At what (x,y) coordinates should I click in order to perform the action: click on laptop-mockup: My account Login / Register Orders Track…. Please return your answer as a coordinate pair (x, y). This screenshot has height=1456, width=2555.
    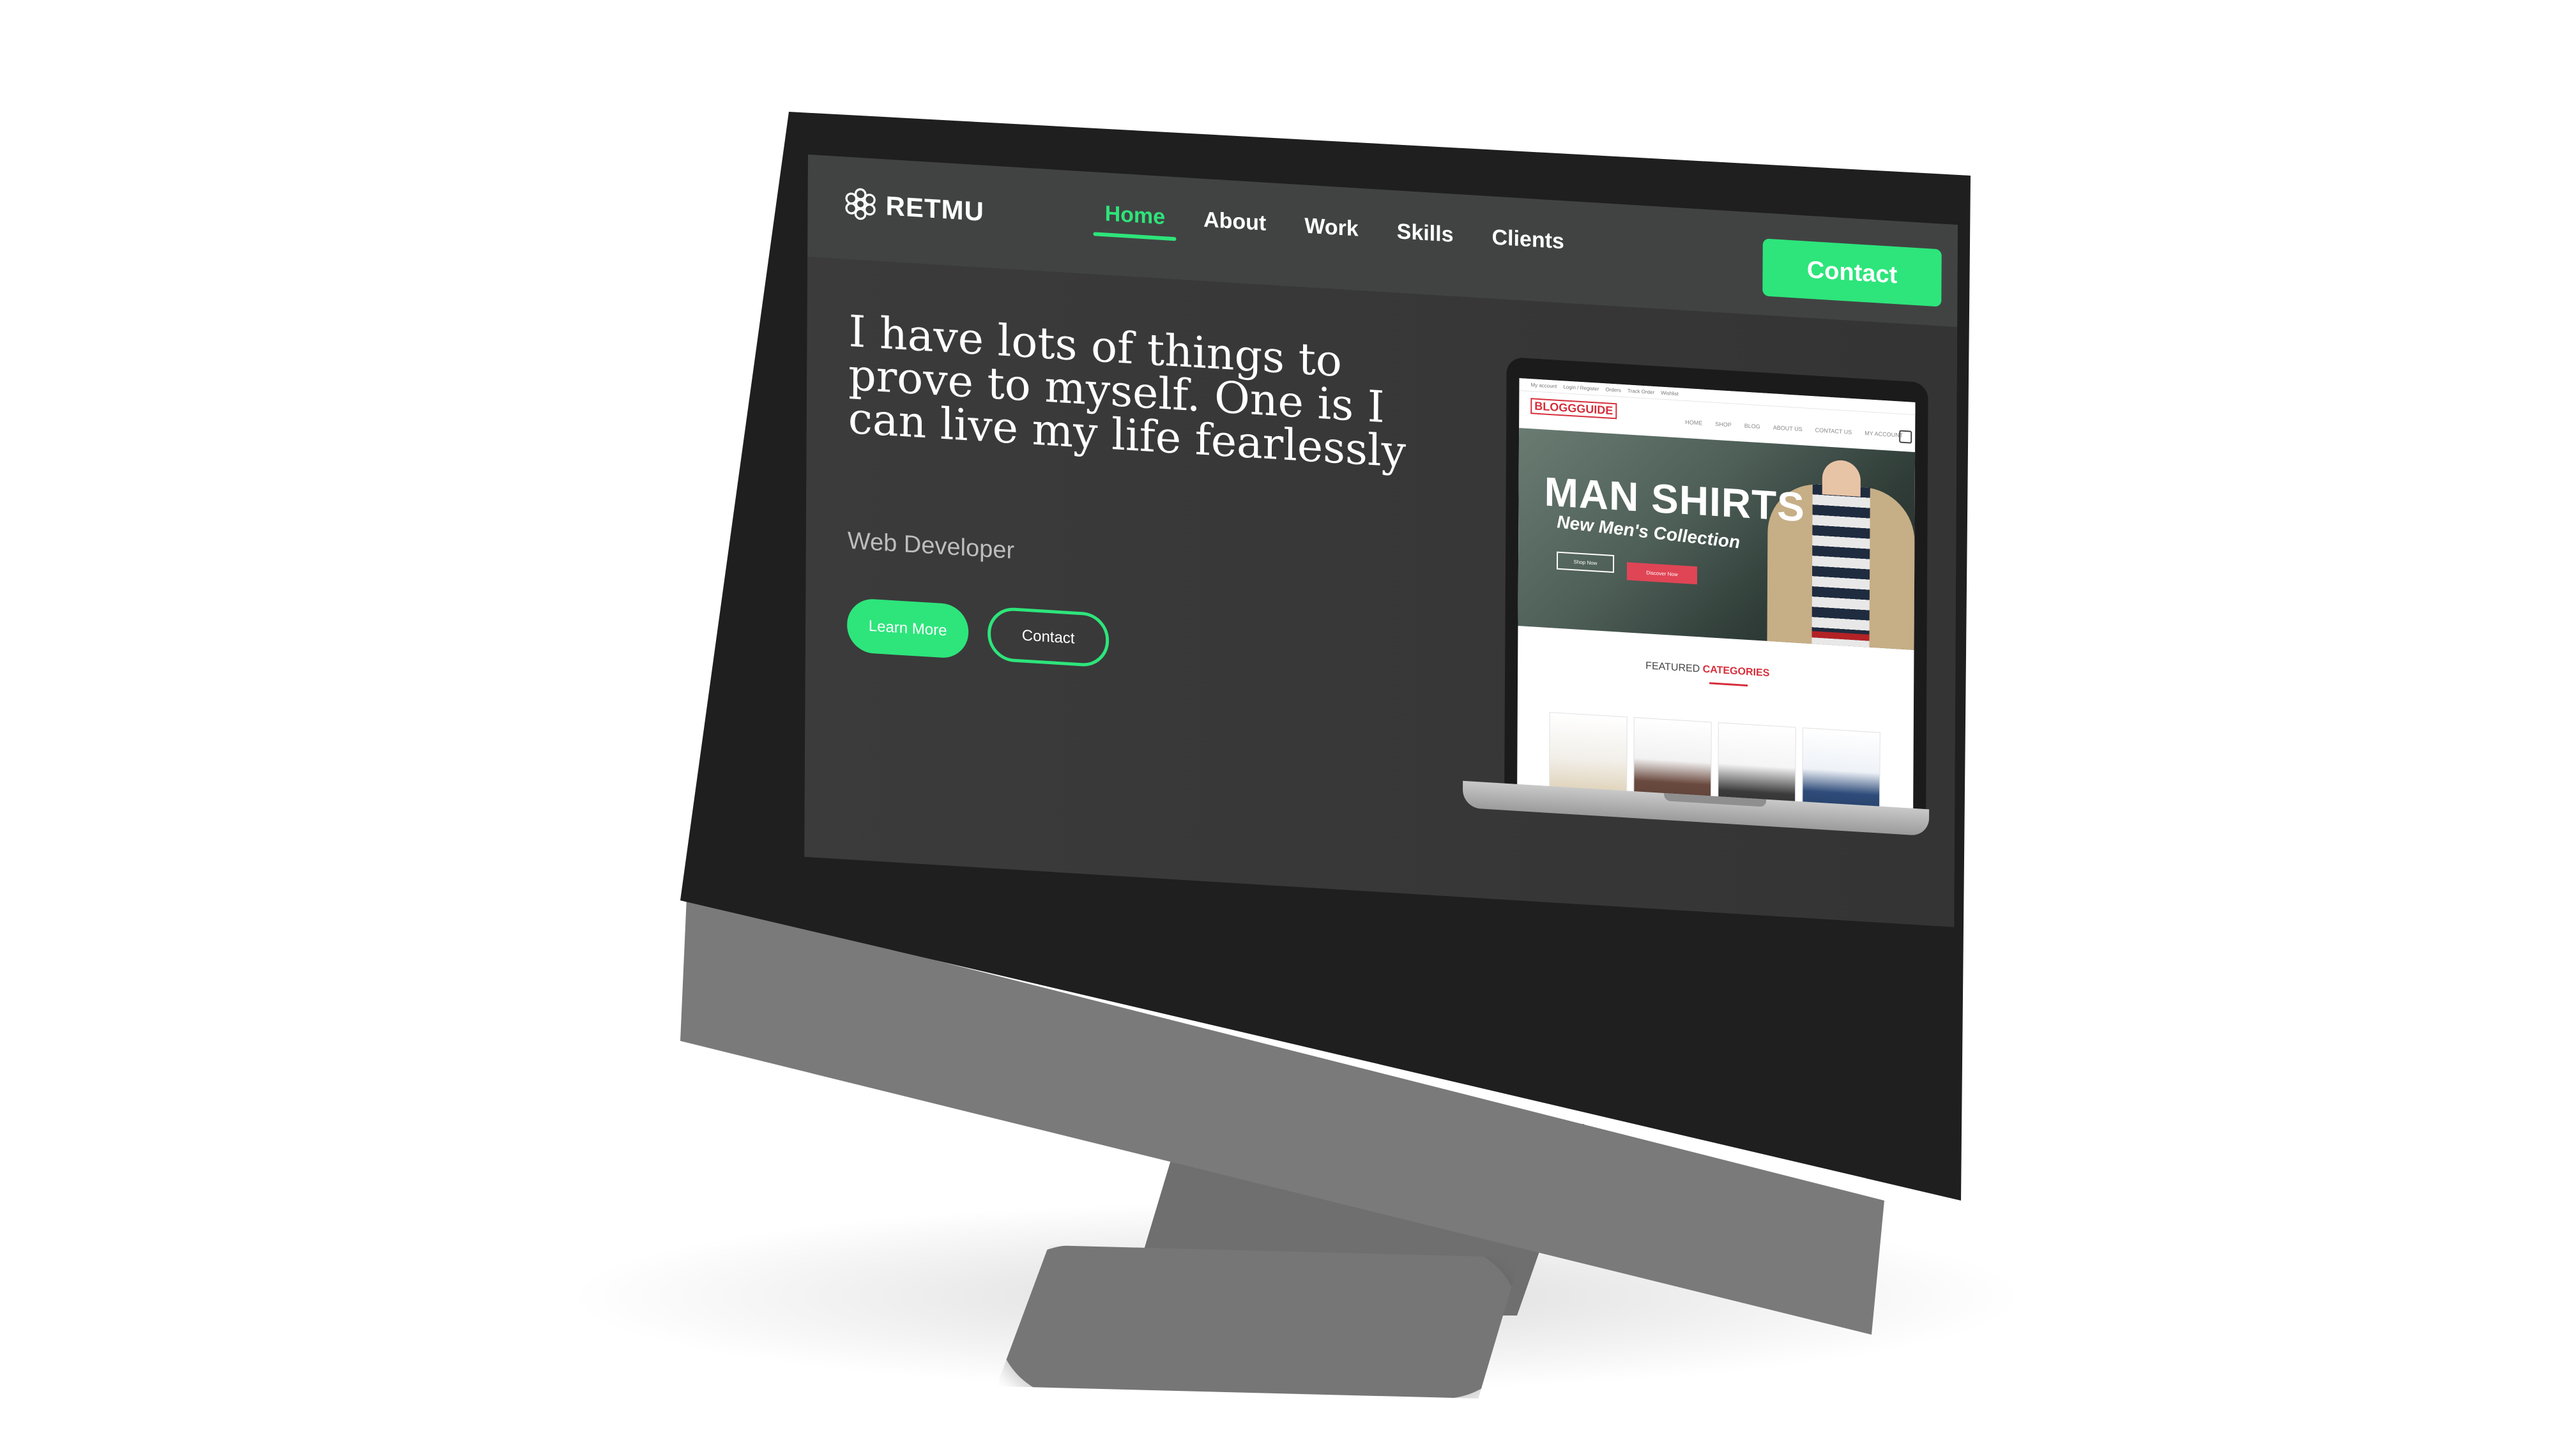
    Looking at the image, I should click on (1688, 613).